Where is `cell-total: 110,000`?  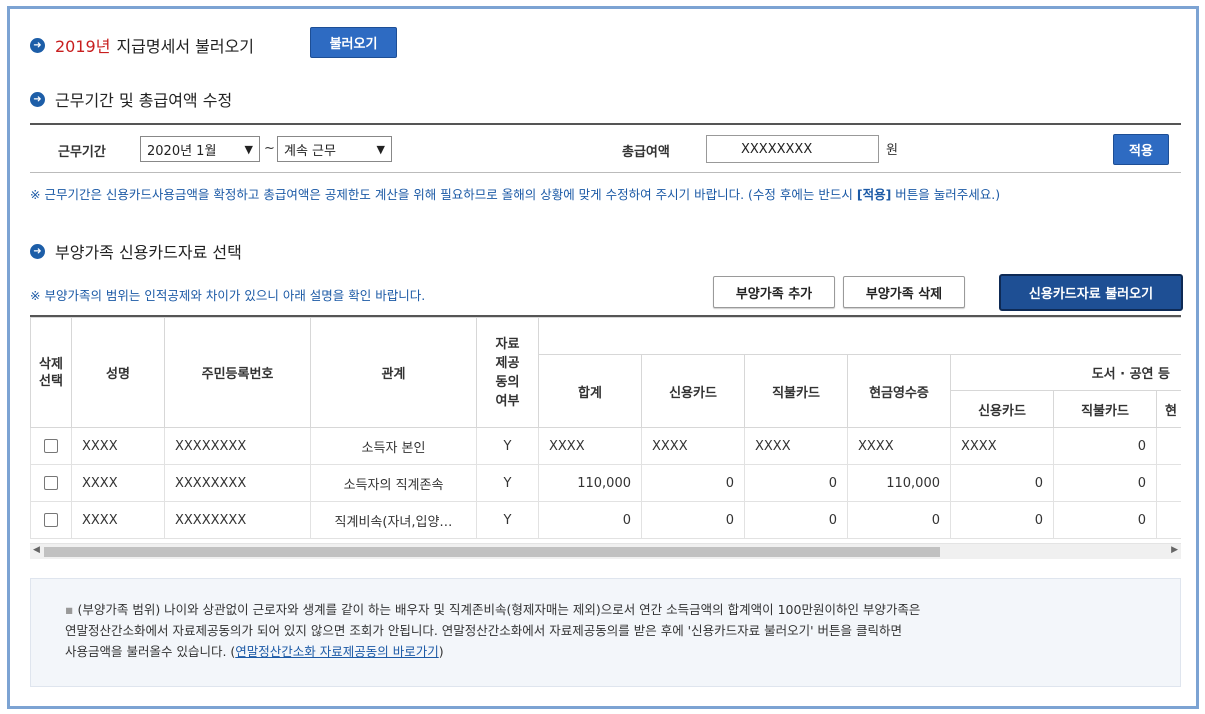
cell-total: 110,000 is located at coordinates (590, 483).